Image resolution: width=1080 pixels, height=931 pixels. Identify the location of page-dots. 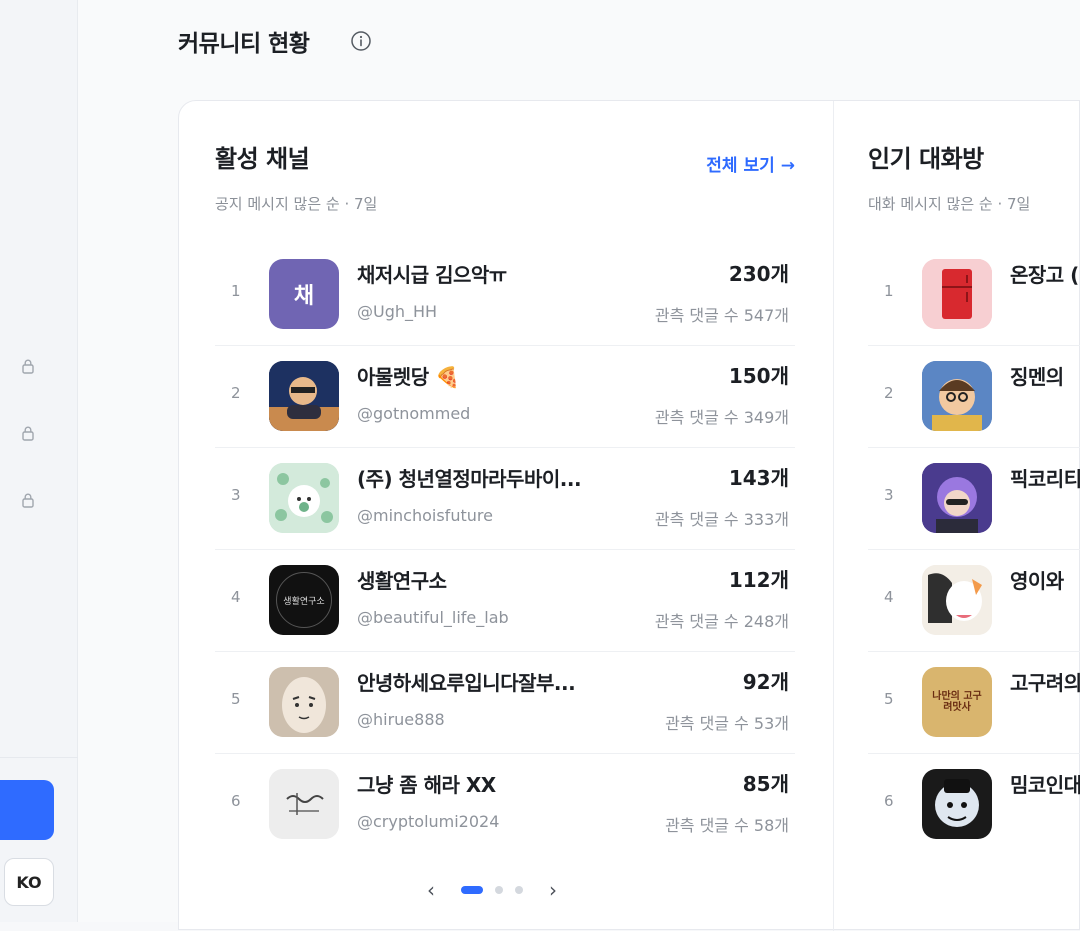
(492, 890).